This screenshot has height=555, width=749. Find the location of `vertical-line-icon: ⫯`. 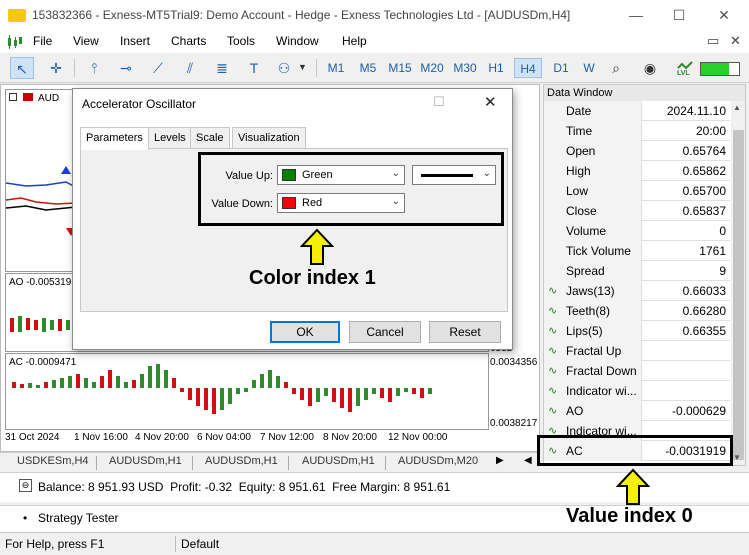

vertical-line-icon: ⫯ is located at coordinates (94, 68).